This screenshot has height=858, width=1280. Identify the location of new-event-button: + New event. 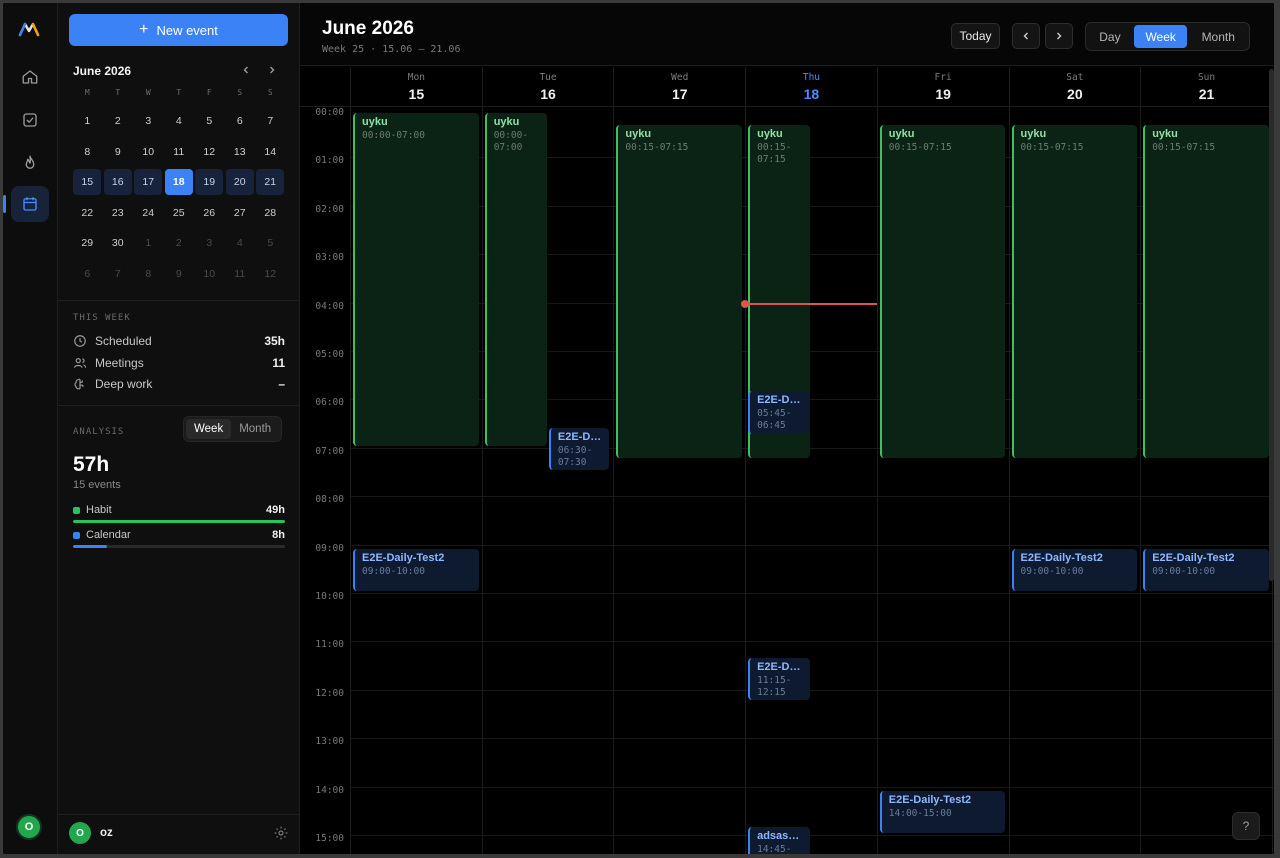
(178, 30).